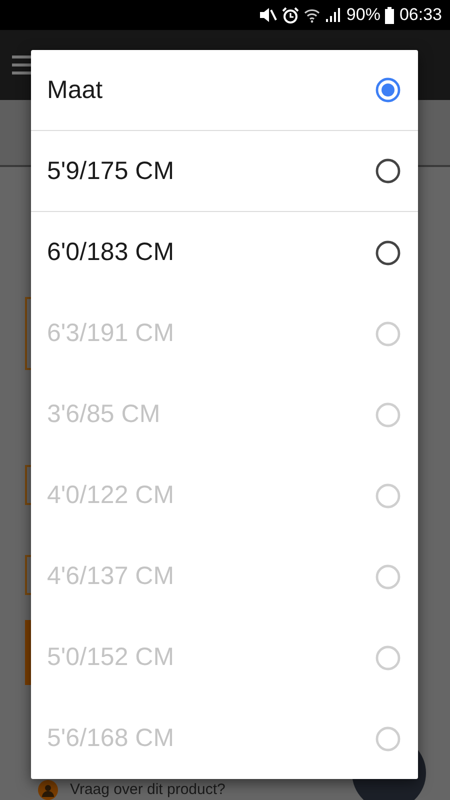 This screenshot has width=450, height=800. I want to click on person-icon, so click(48, 790).